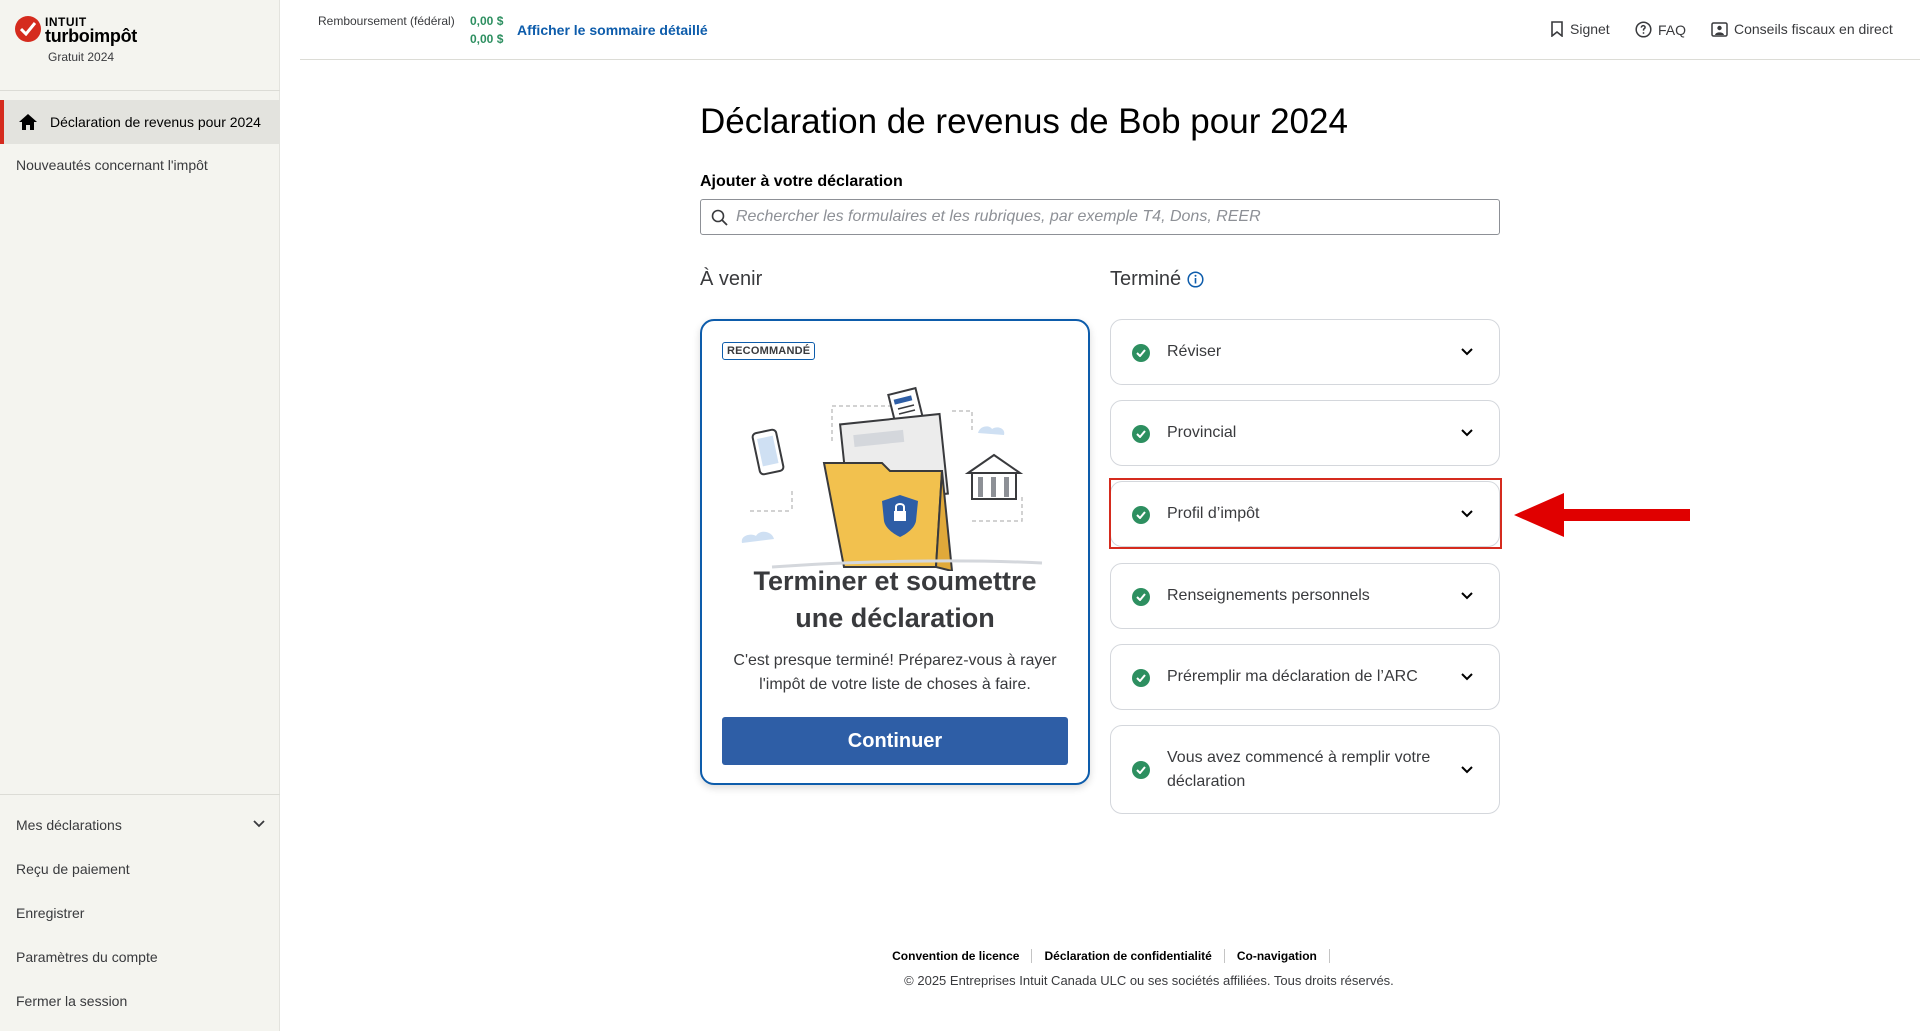 This screenshot has width=1920, height=1031. I want to click on logo-product-text: turboimpôt, so click(91, 36).